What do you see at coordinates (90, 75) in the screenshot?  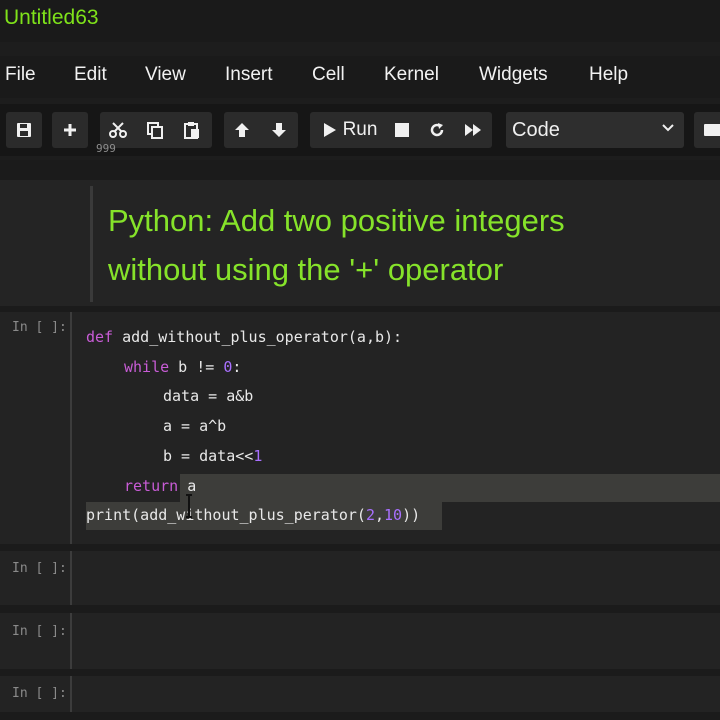 I see `menu-edit: Edit` at bounding box center [90, 75].